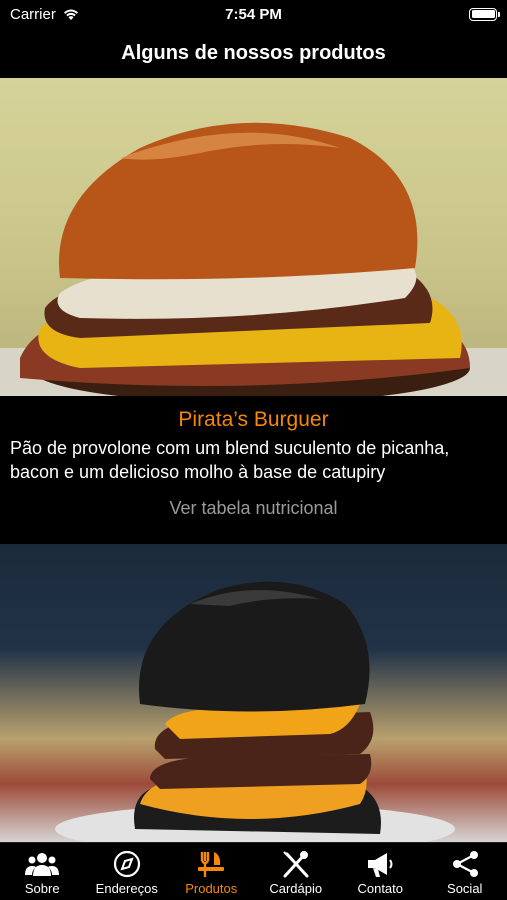 This screenshot has height=900, width=507. I want to click on battery-icon, so click(484, 14).